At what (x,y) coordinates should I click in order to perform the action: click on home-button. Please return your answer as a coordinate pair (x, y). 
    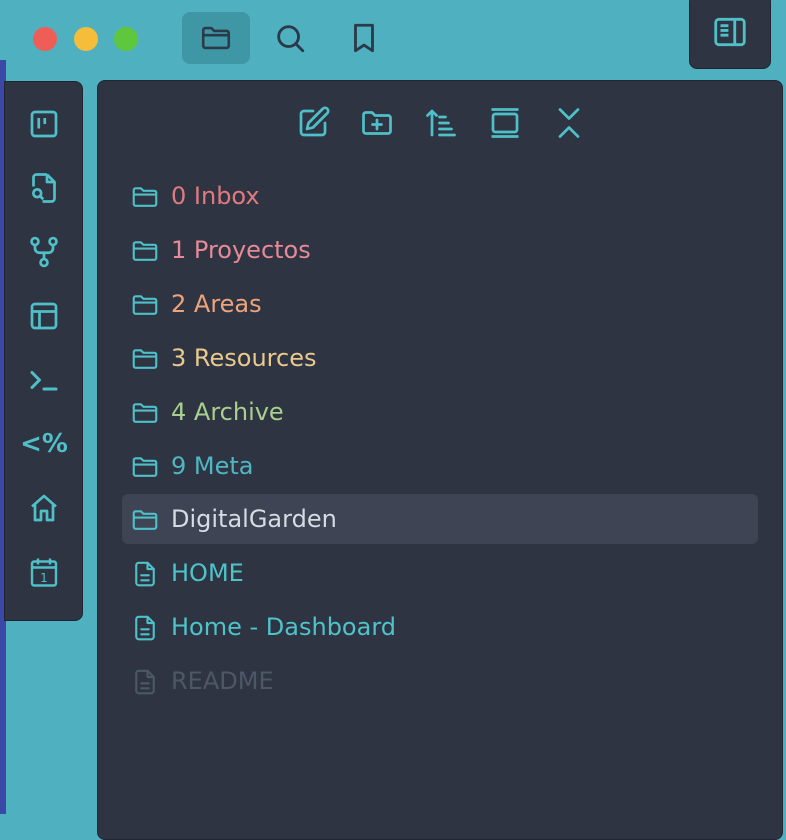
    Looking at the image, I should click on (44, 508).